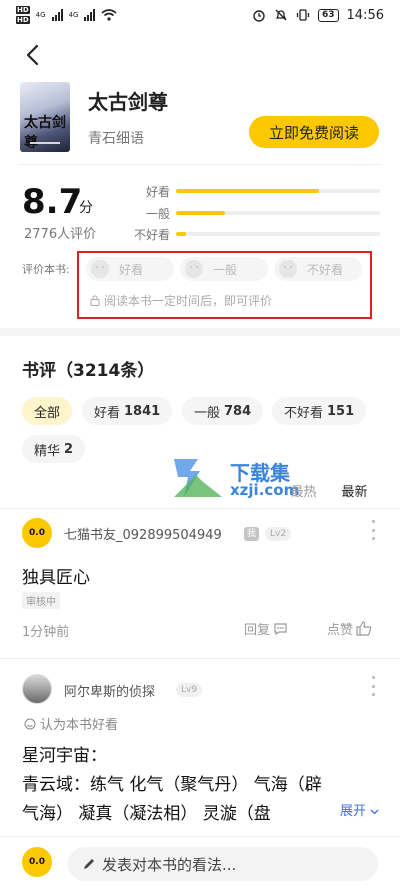 This screenshot has height=888, width=400. What do you see at coordinates (73, 15) in the screenshot?
I see `network-label-2: 4G` at bounding box center [73, 15].